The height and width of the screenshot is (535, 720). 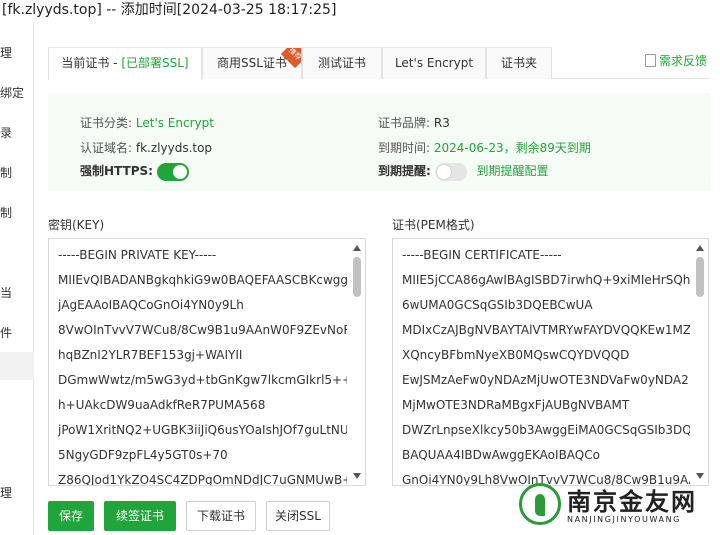 What do you see at coordinates (516, 355) in the screenshot?
I see `cert-line: XQncyBFbmNyeXB0MQswCQYDVQQD` at bounding box center [516, 355].